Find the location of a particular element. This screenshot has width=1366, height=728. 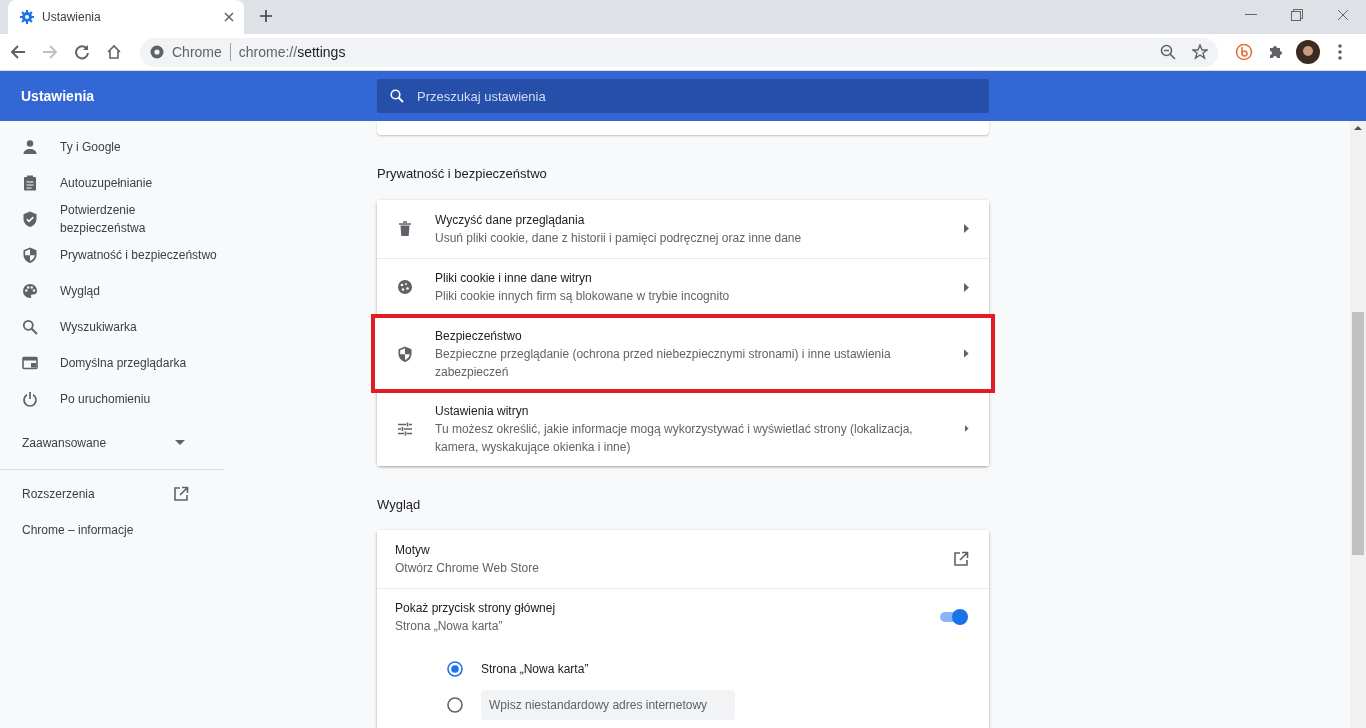

external-link-icon is located at coordinates (961, 559).